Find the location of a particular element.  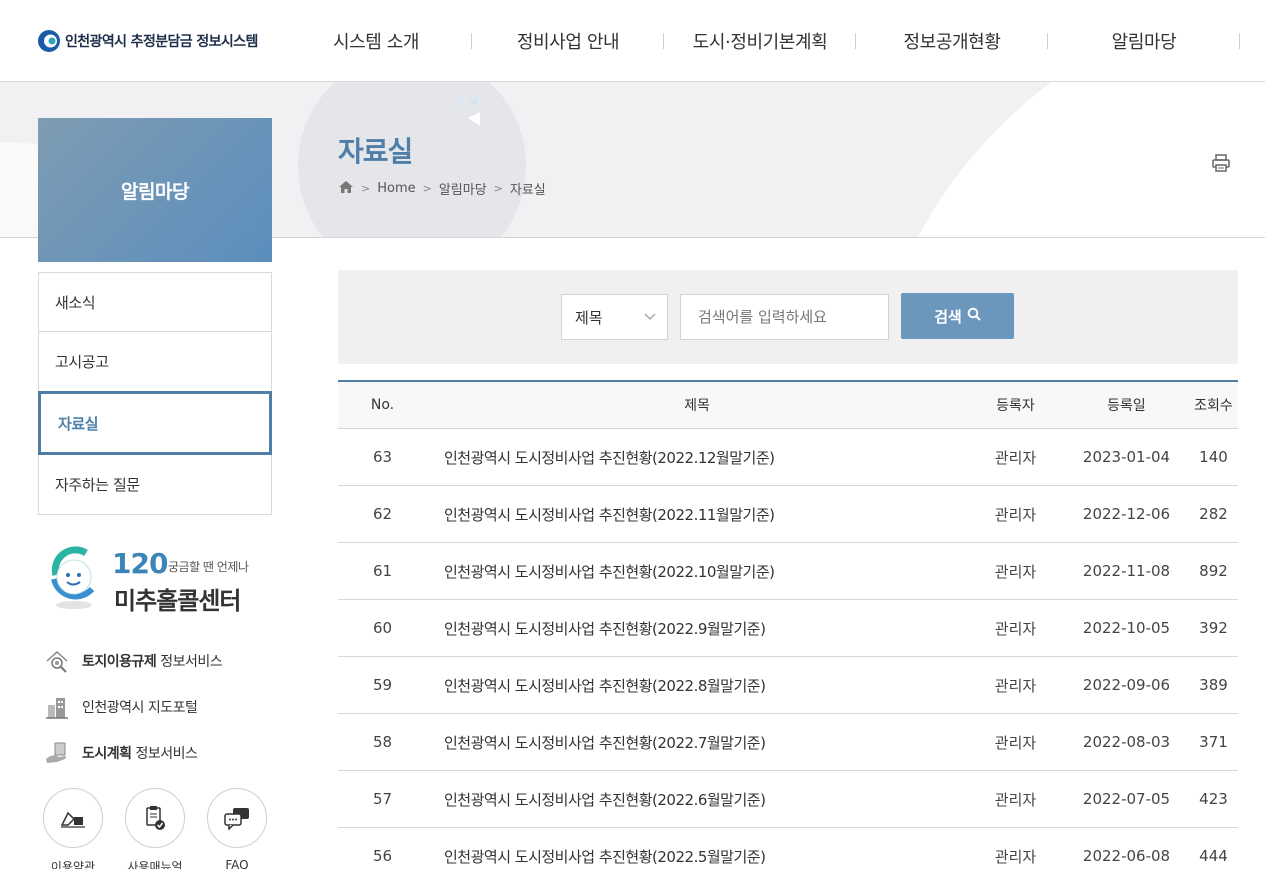

row-title-link: 인천광역시 도시정비사업 추진현황(2022.7월말기준) is located at coordinates (697, 742).